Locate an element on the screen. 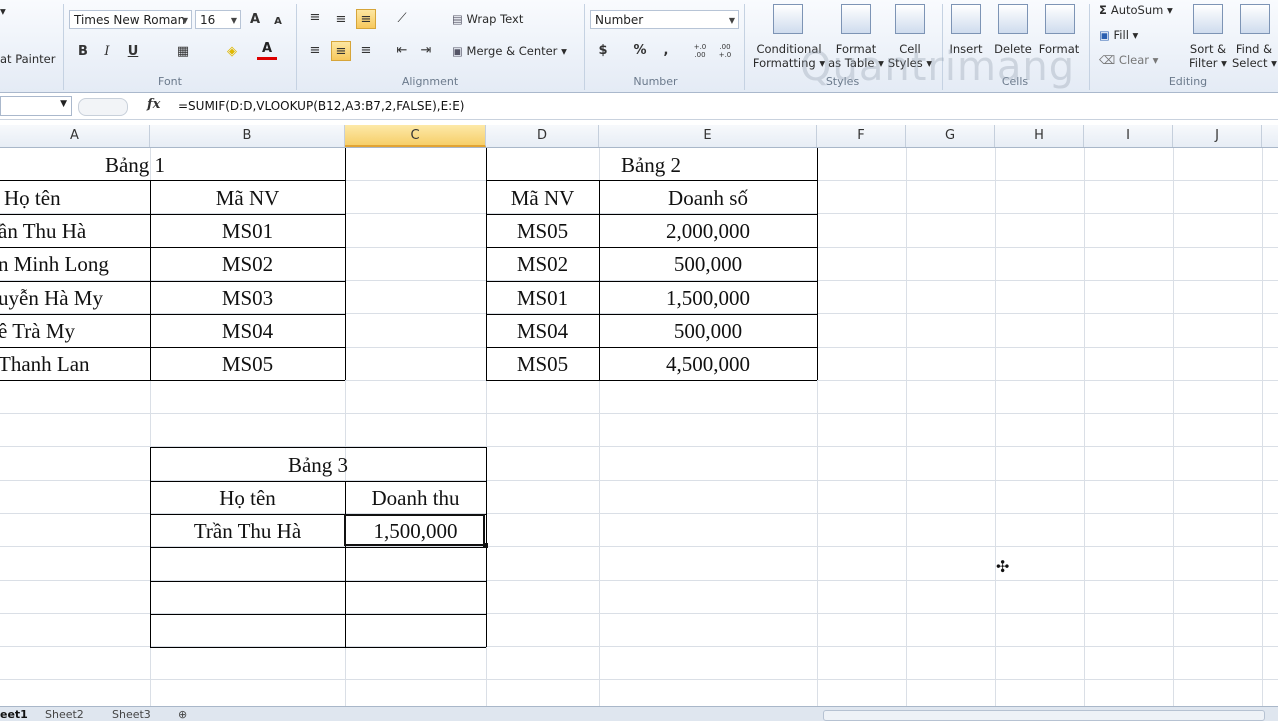 The width and height of the screenshot is (1278, 721). fill-button: ▣ Fill ▾ is located at coordinates (1118, 35).